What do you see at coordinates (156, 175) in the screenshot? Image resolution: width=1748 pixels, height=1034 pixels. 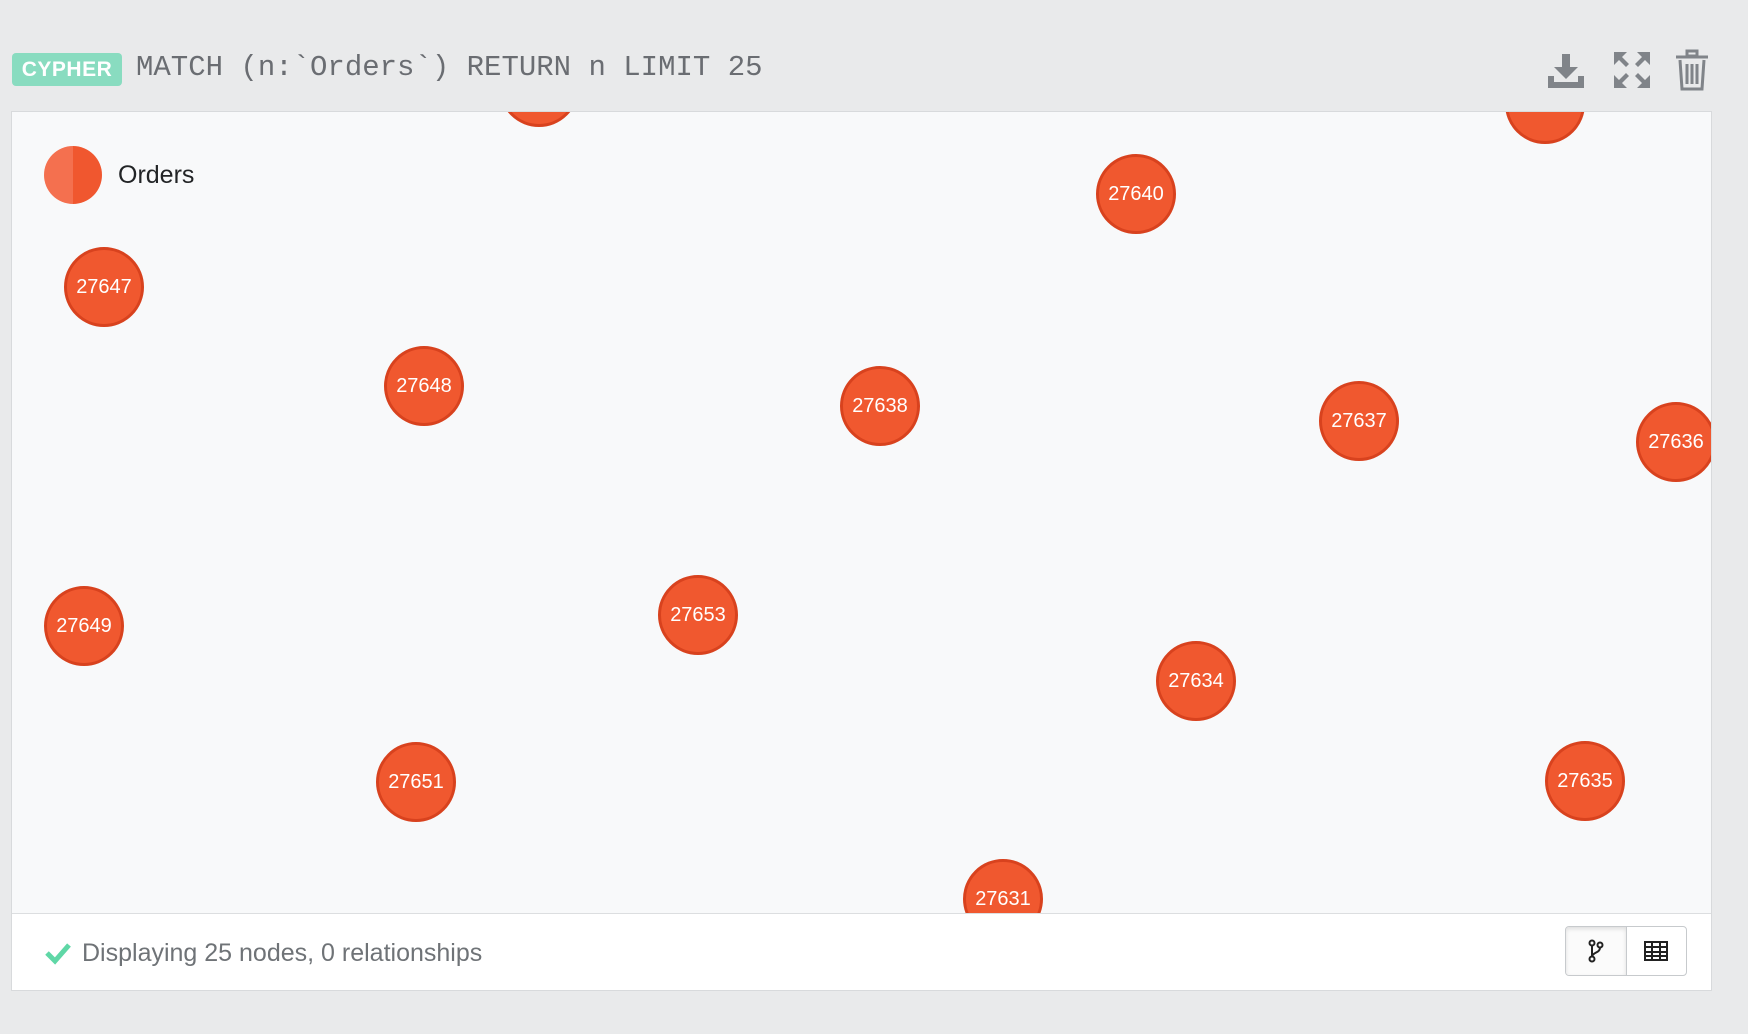 I see `legend-label: Orders` at bounding box center [156, 175].